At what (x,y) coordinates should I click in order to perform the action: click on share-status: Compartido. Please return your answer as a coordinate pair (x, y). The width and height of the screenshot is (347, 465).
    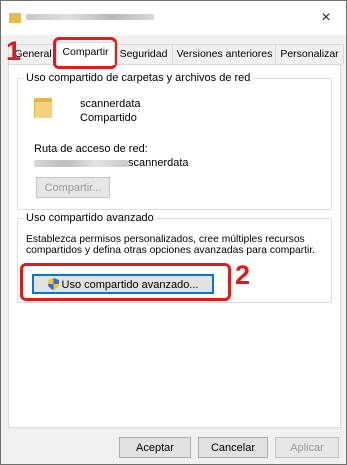
    Looking at the image, I should click on (108, 118).